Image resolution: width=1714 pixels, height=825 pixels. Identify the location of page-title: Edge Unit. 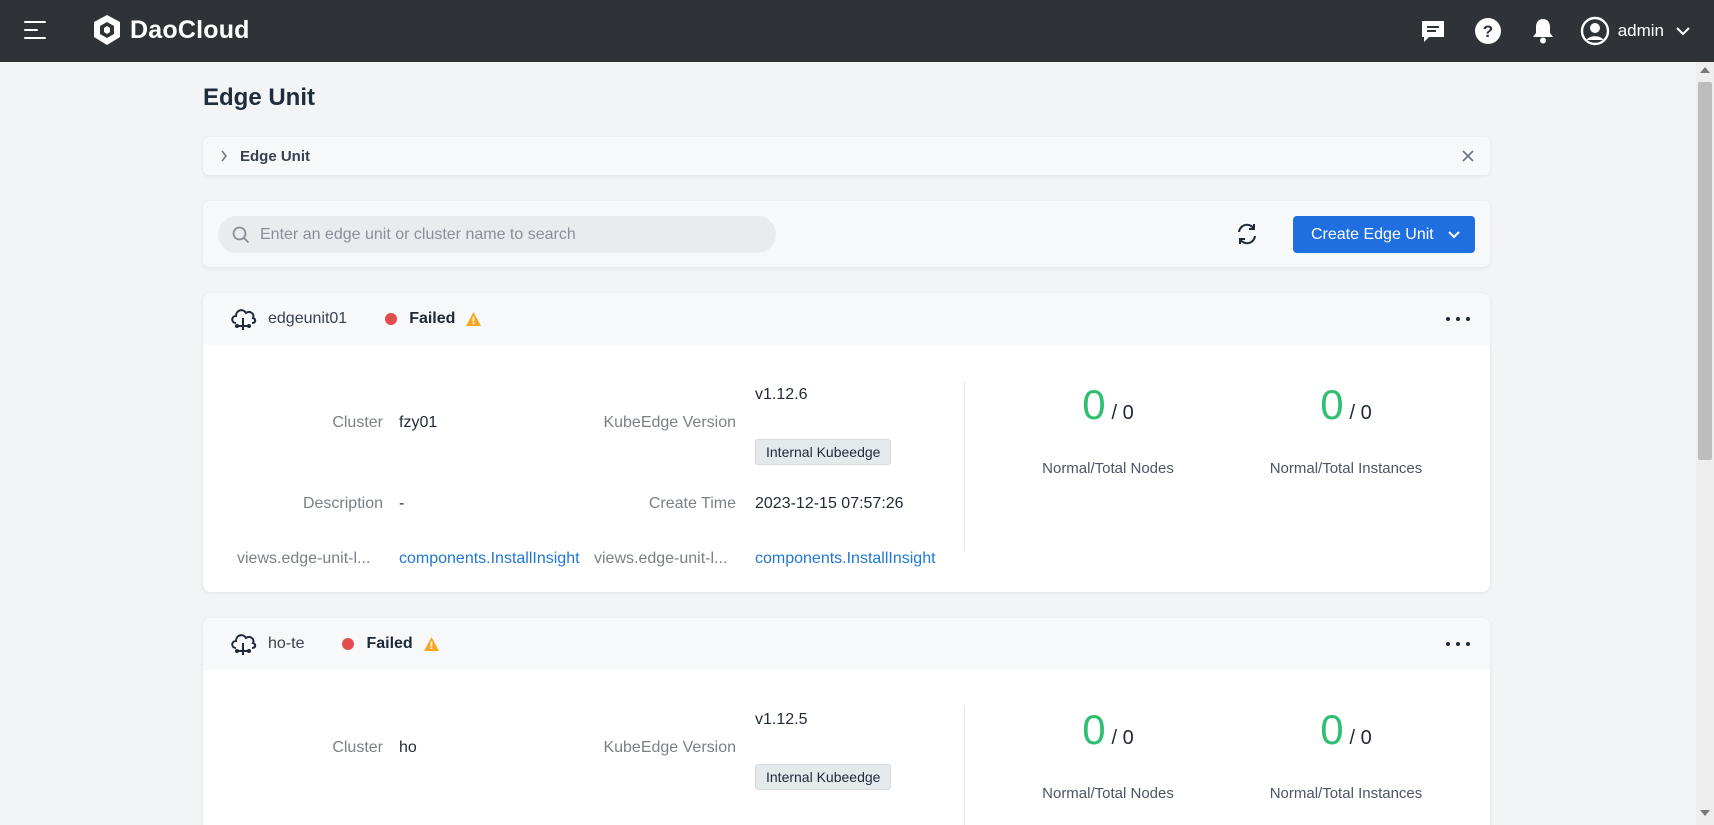
(259, 97).